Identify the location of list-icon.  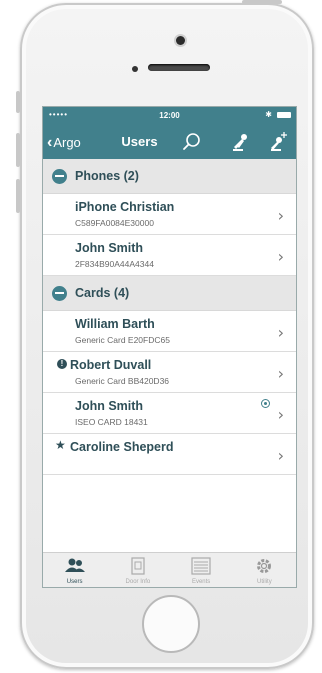
(201, 568).